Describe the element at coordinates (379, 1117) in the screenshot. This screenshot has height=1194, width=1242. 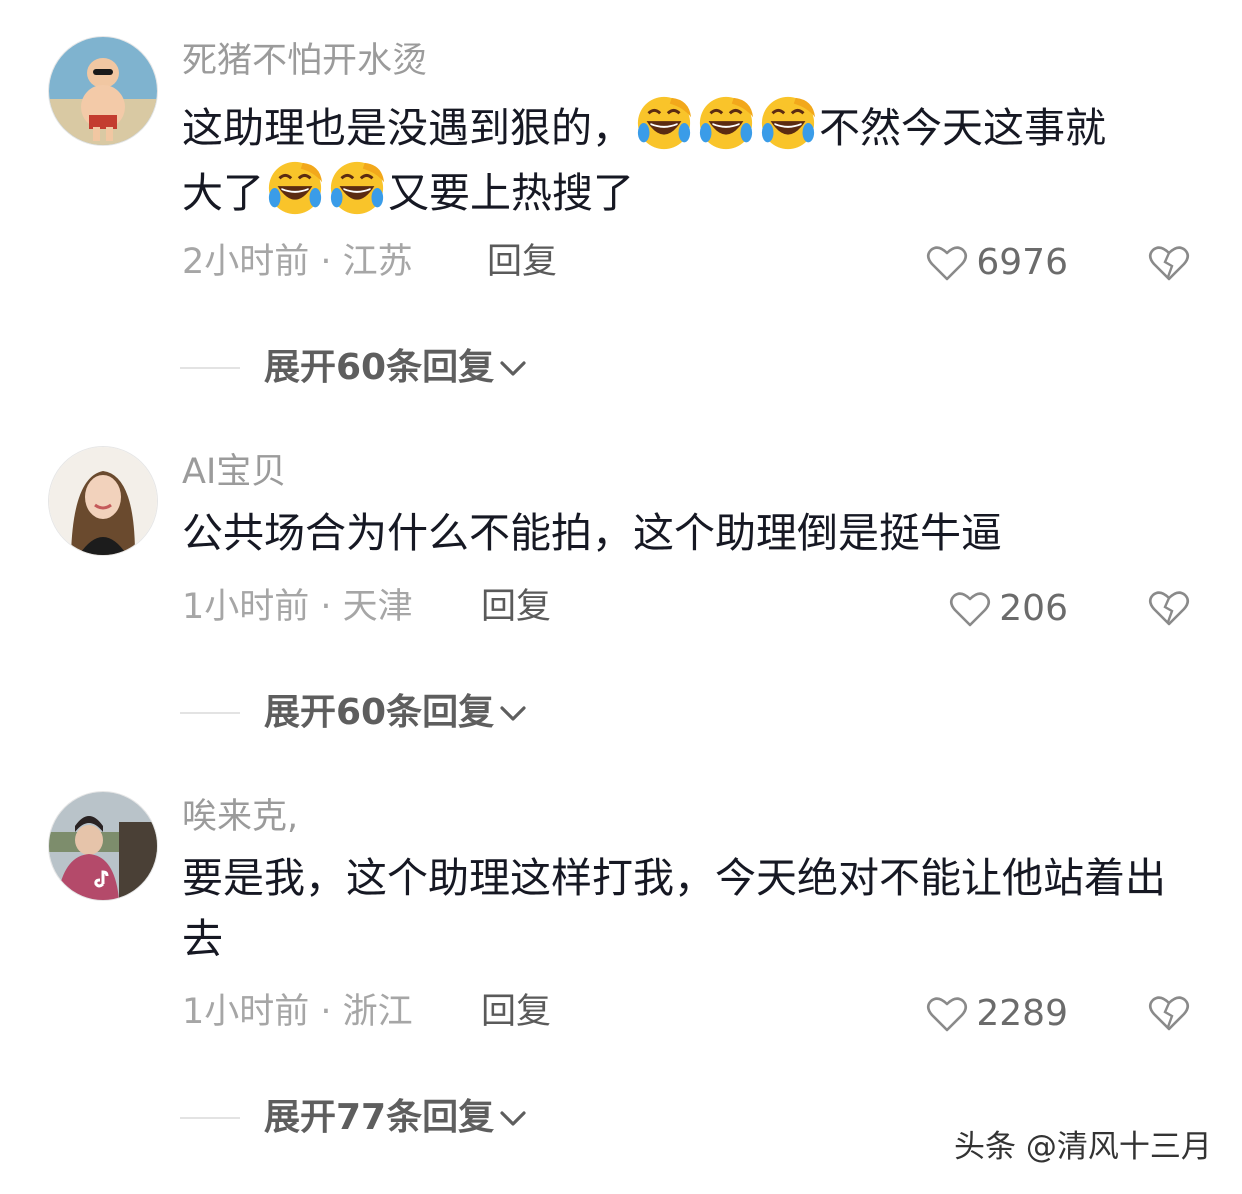
I see `expand-replies-label: 展开77条回复` at that location.